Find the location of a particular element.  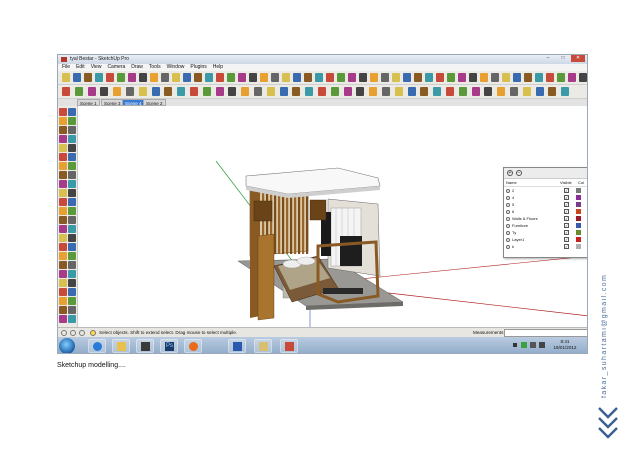

taskbar-folder is located at coordinates (121, 346).